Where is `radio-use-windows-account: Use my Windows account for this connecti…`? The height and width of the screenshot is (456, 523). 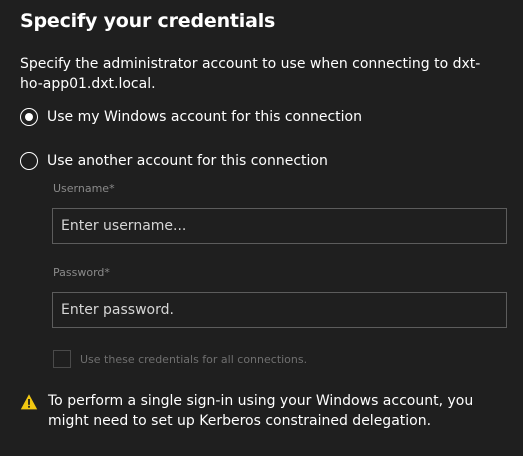
radio-use-windows-account: Use my Windows account for this connecti… is located at coordinates (191, 117).